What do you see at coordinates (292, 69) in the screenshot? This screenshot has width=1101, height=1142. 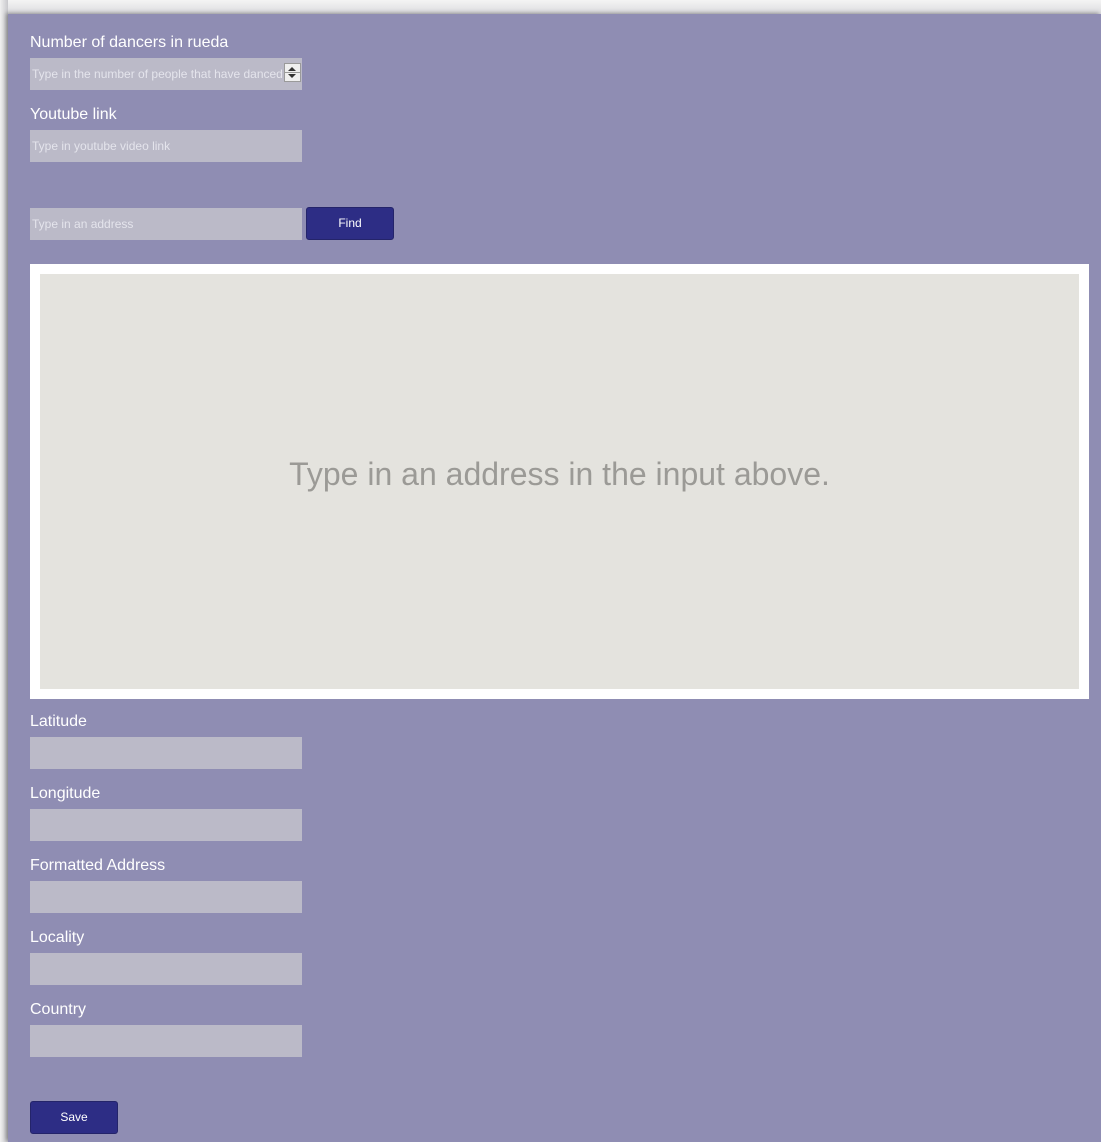 I see `spinner-up-icon` at bounding box center [292, 69].